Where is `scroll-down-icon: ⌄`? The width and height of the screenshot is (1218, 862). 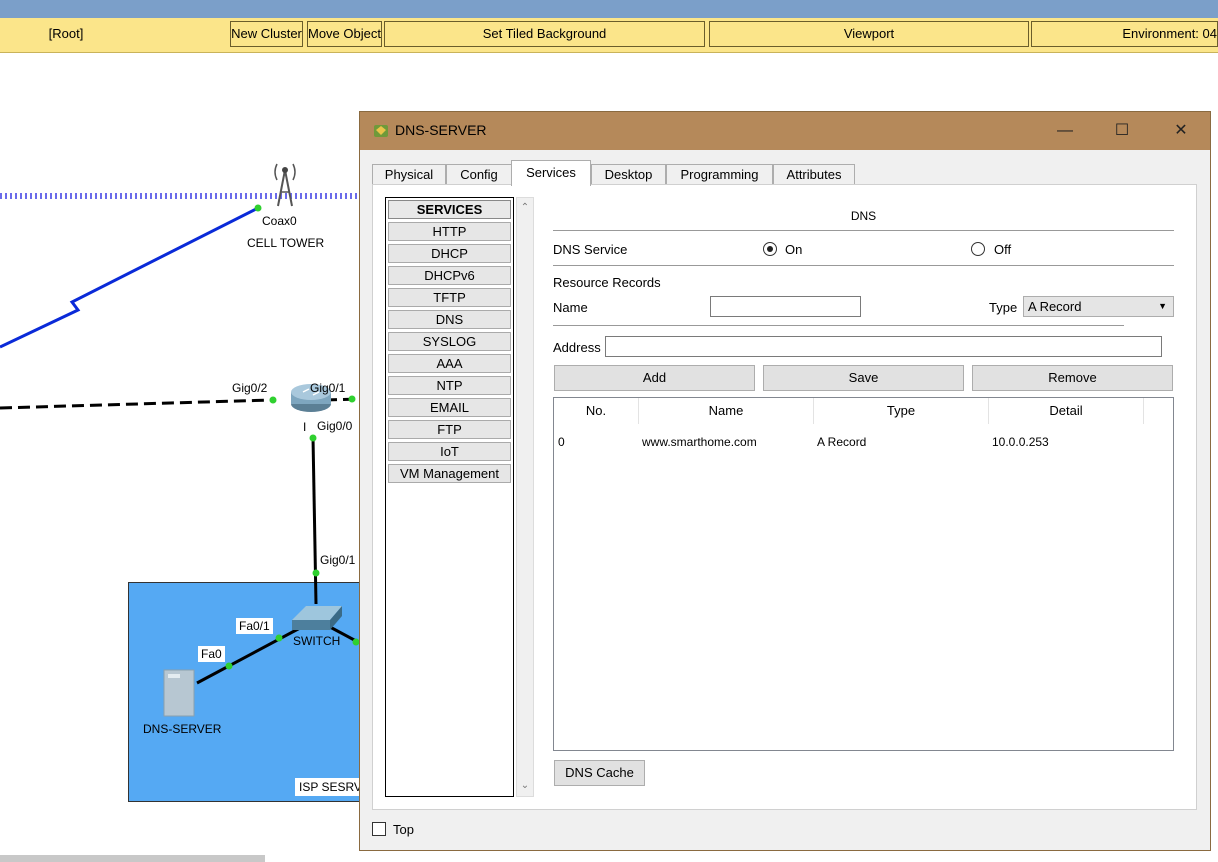
scroll-down-icon: ⌄ is located at coordinates (525, 786).